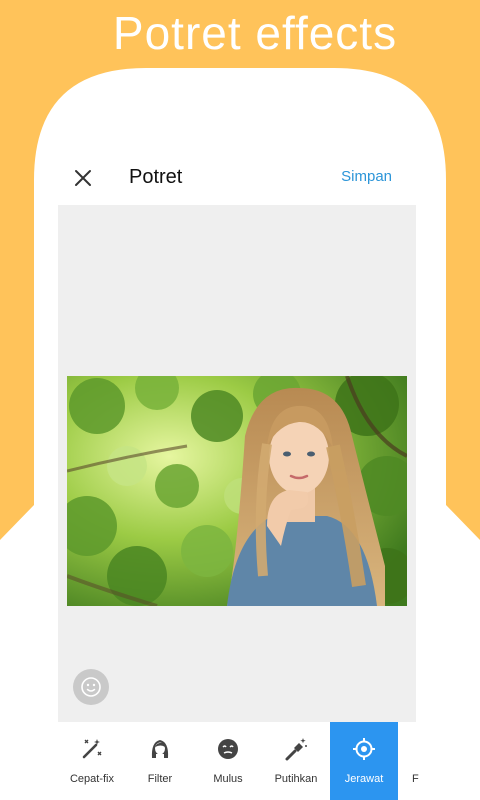  What do you see at coordinates (364, 749) in the screenshot?
I see `target-icon` at bounding box center [364, 749].